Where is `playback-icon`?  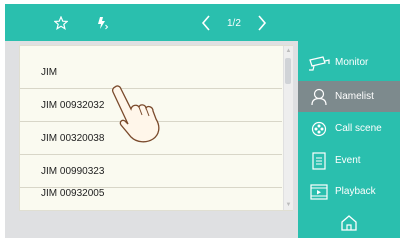 playback-icon is located at coordinates (319, 191).